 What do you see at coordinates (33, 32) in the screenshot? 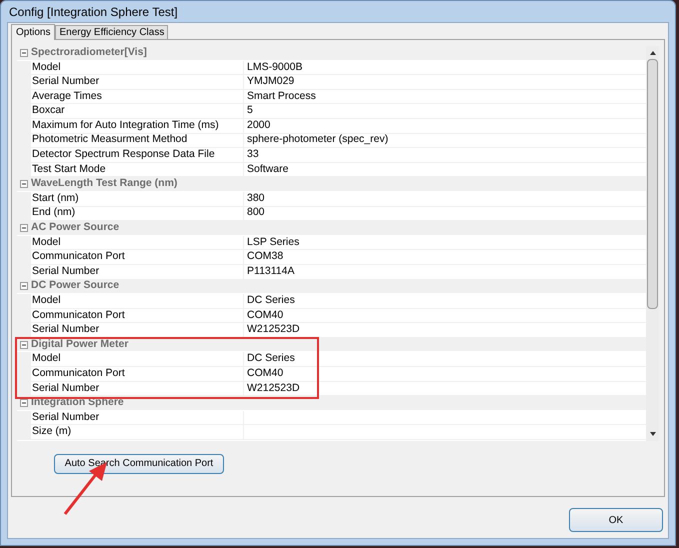
I see `tab: Options` at bounding box center [33, 32].